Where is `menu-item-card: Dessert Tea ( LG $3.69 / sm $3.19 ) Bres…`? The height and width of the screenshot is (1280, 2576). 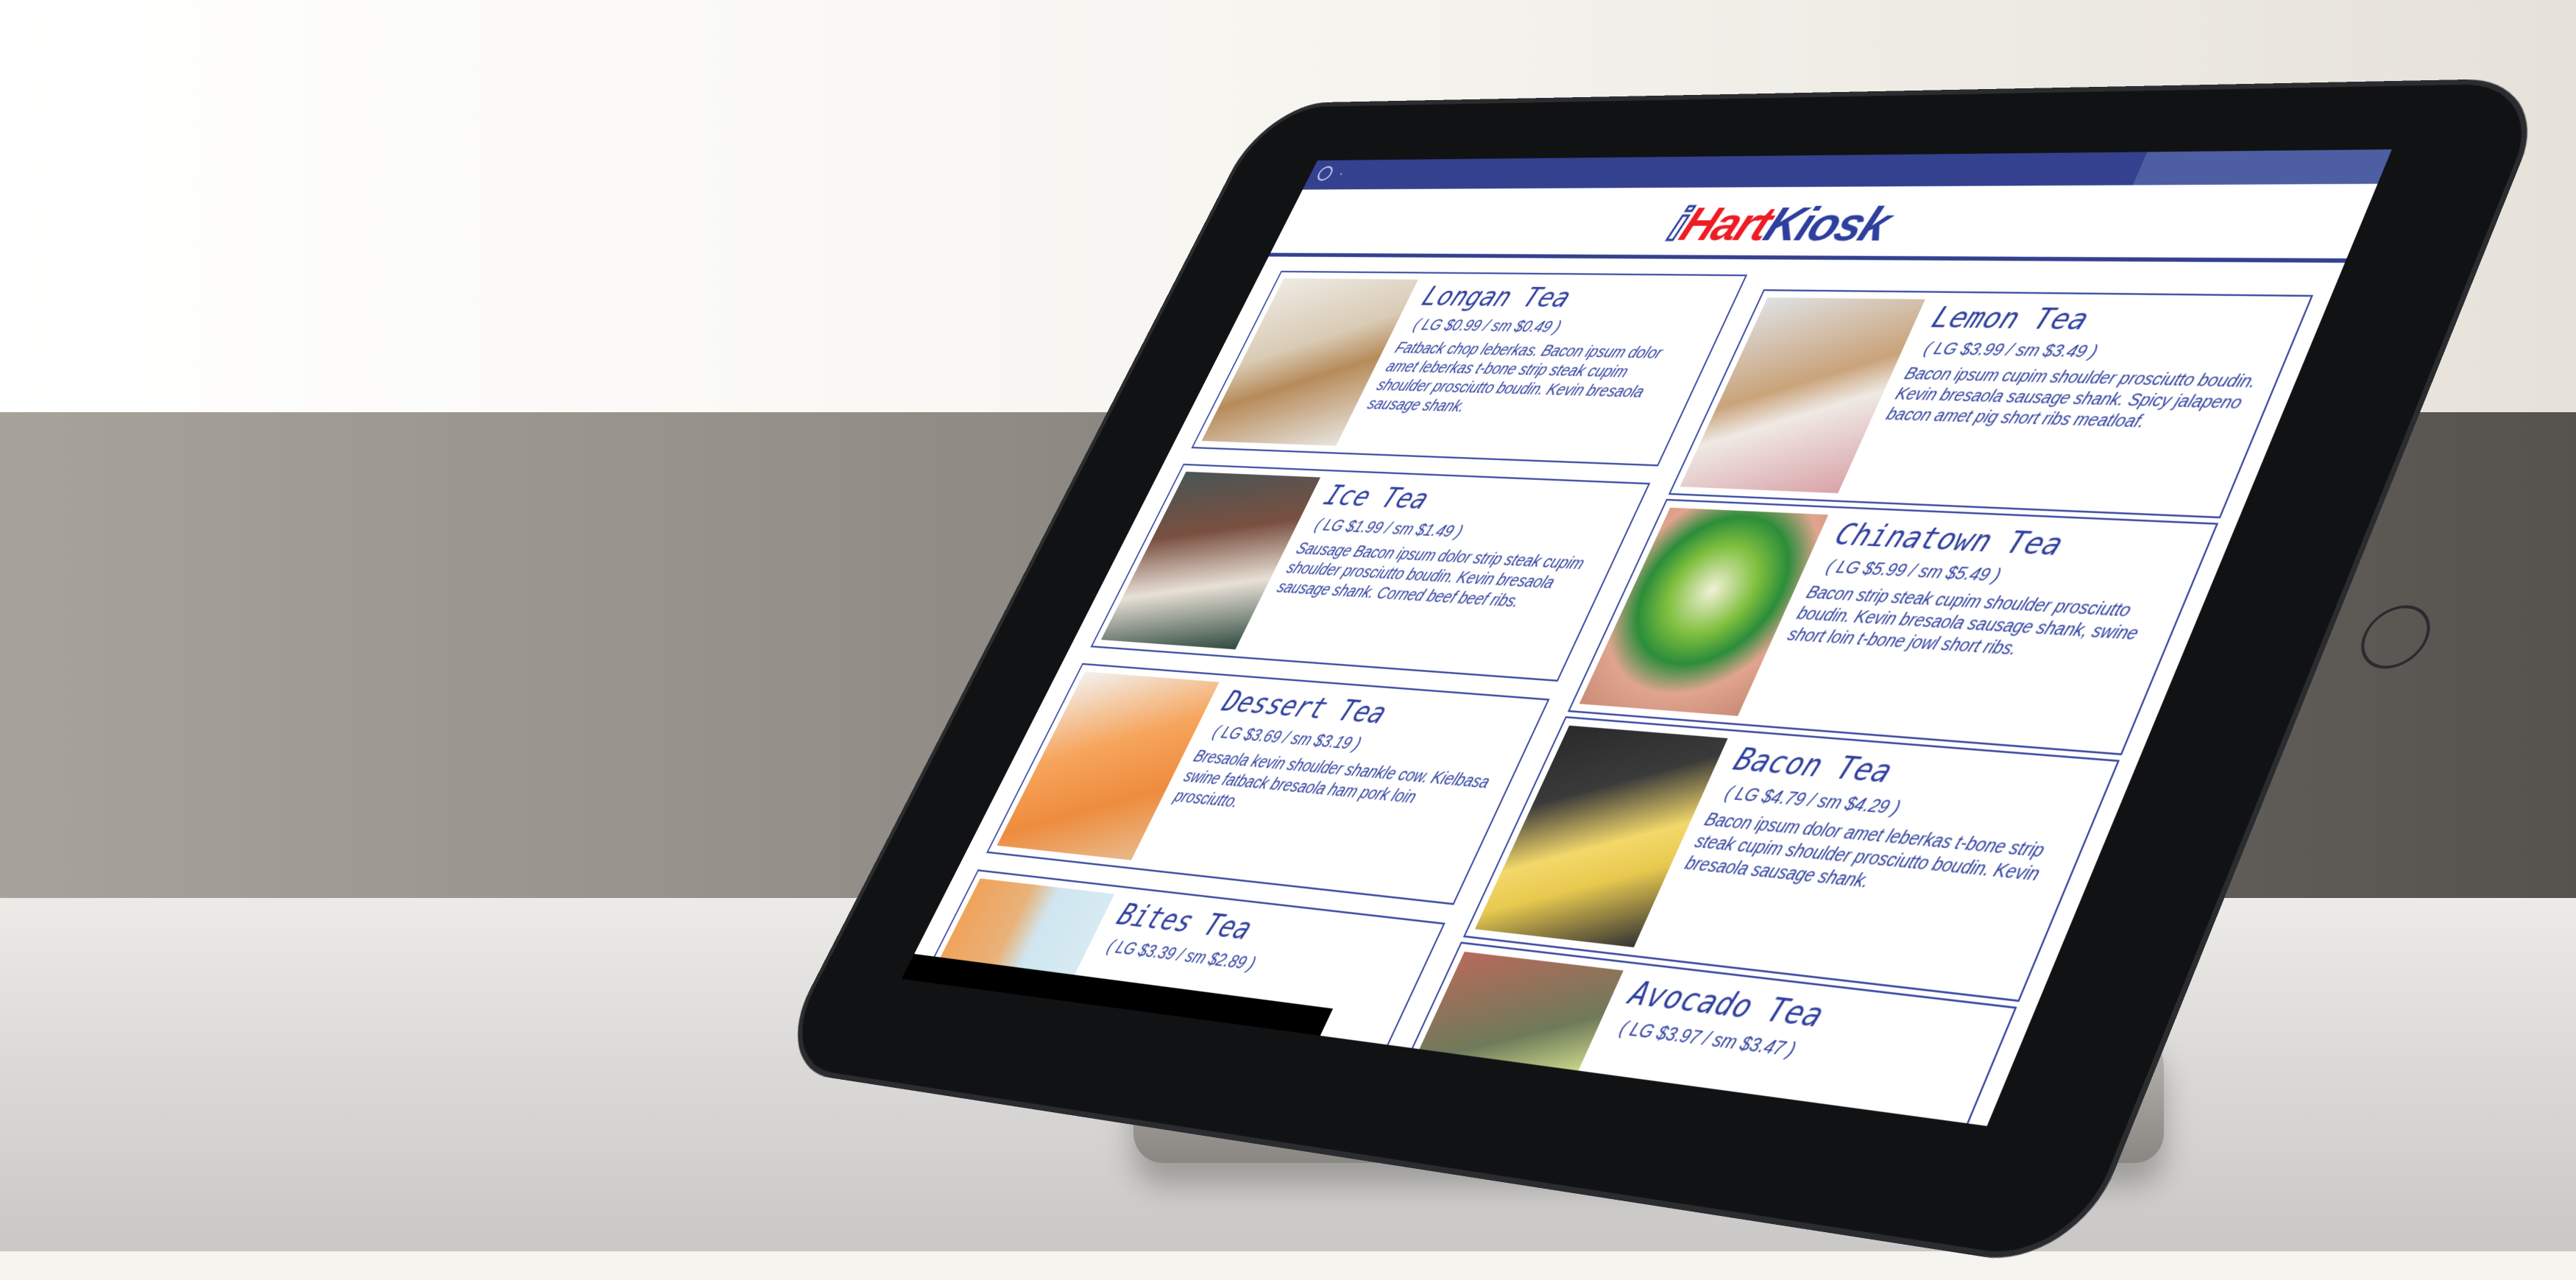
menu-item-card: Dessert Tea ( LG $3.69 / sm $3.19 ) Bres… is located at coordinates (1268, 784).